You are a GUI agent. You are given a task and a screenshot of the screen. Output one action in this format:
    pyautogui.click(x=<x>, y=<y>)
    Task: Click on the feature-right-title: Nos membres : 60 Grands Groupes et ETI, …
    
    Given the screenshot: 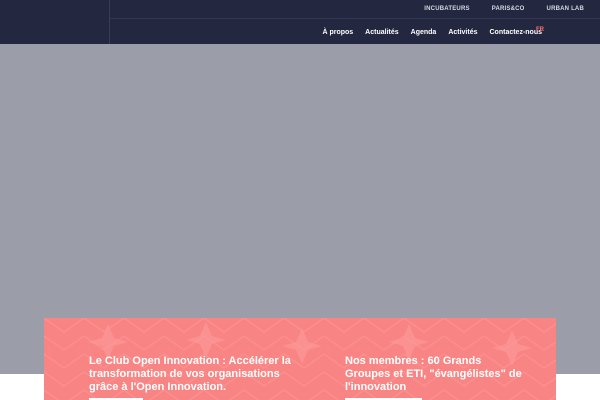 What is the action you would take?
    pyautogui.click(x=435, y=374)
    